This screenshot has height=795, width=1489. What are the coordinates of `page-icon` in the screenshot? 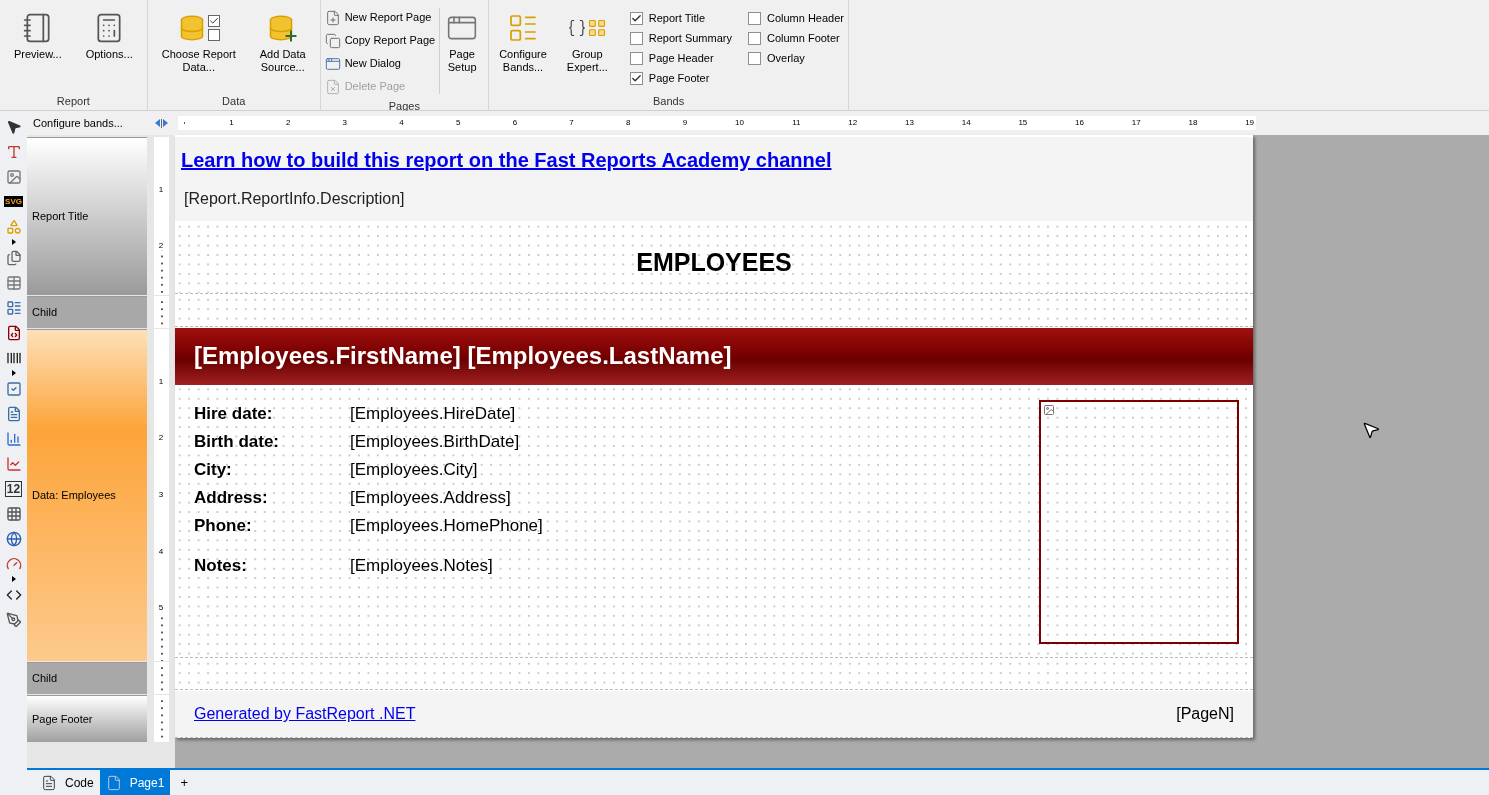 It's located at (113, 782).